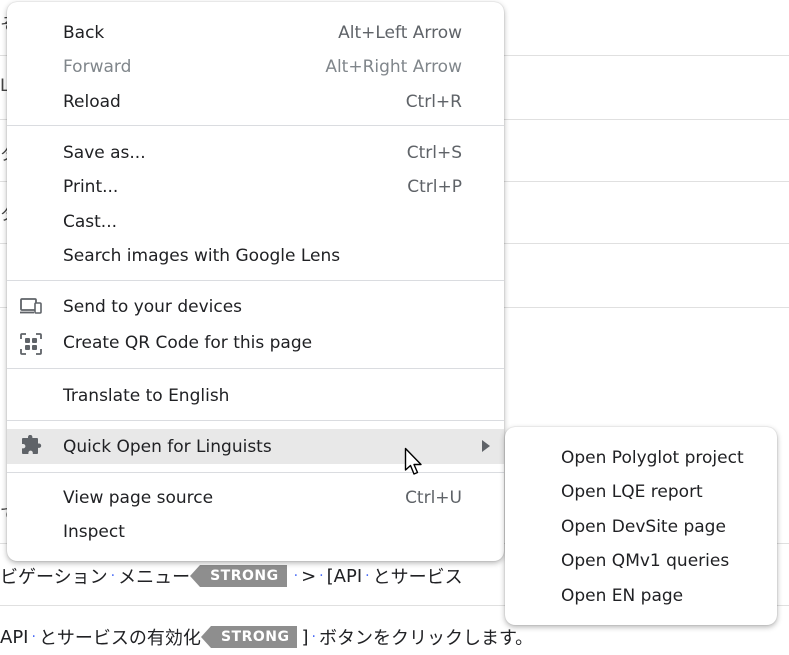 The height and width of the screenshot is (655, 789). What do you see at coordinates (255, 153) in the screenshot?
I see `menu-item-save-as: Save as... Ctrl+S` at bounding box center [255, 153].